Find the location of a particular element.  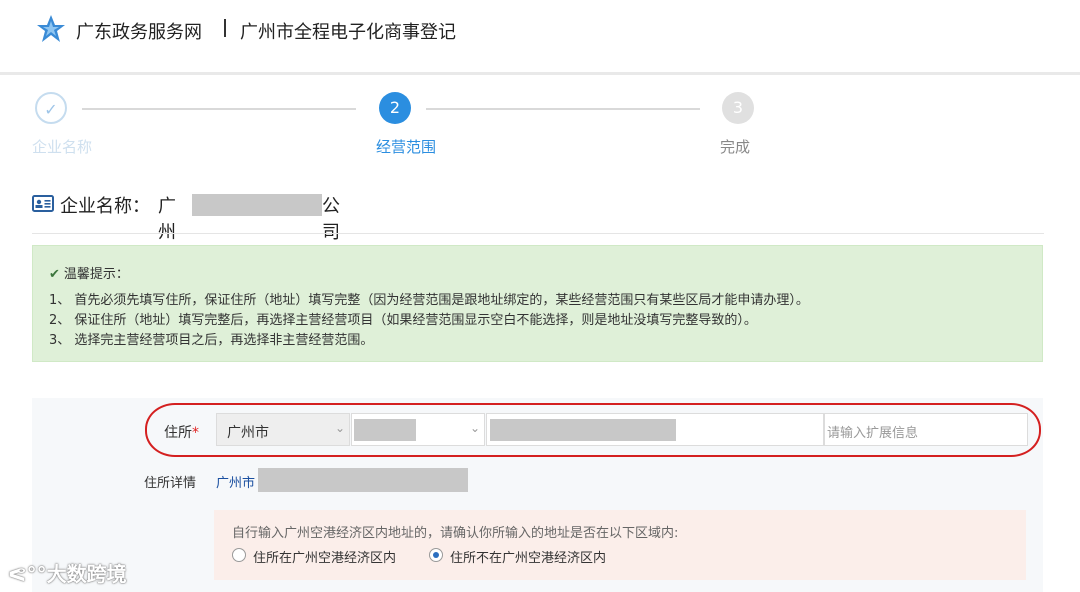

airport-zone-prompt: 自行输入广州空港经济区内地址的，请确认你所输入的地址是否在以下区域内: is located at coordinates (455, 533).